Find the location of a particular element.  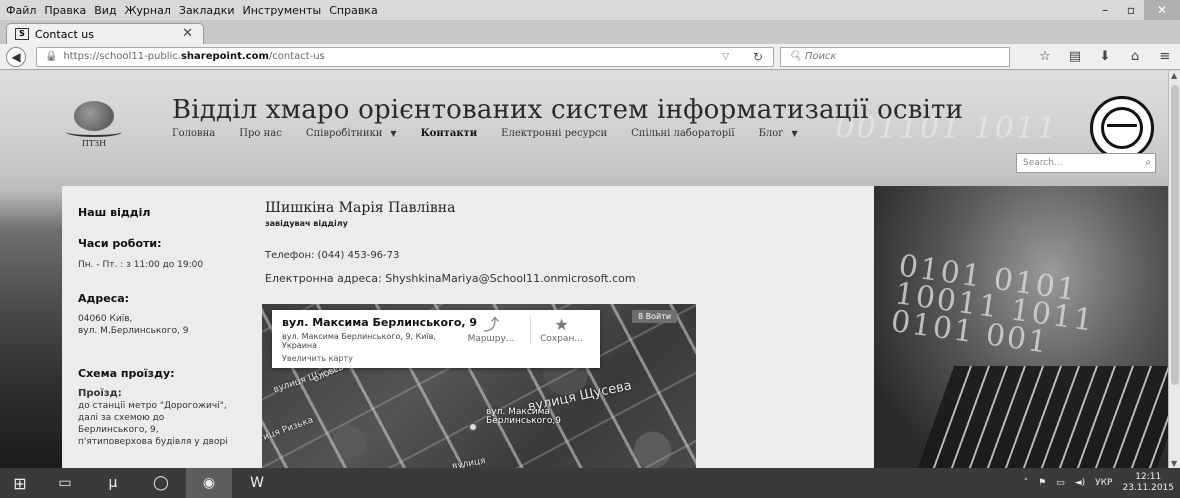

network-icon: ▭ is located at coordinates (1060, 483).